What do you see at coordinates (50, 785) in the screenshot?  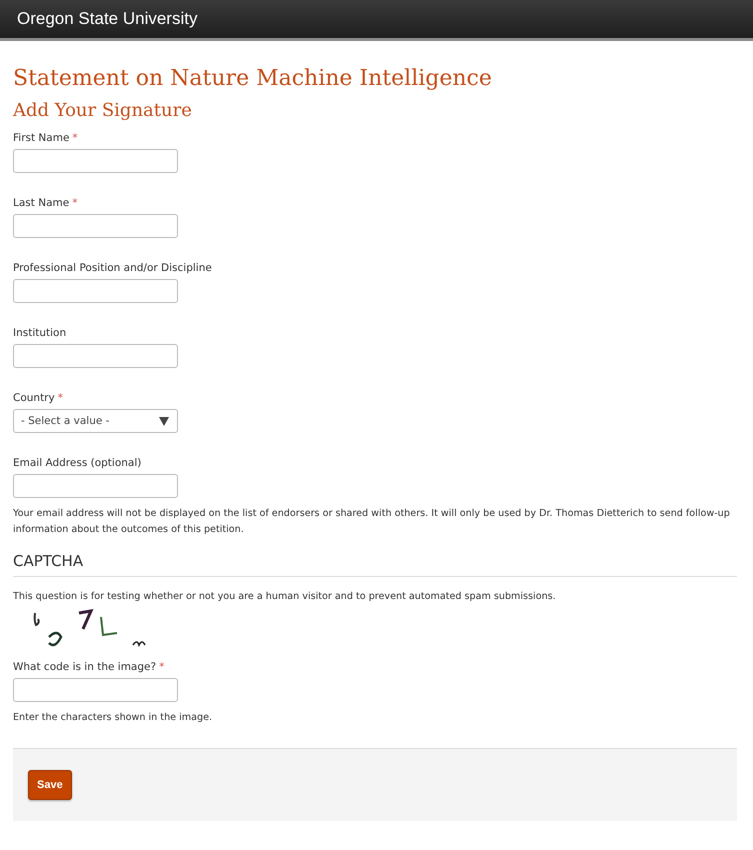 I see `save-button: Save` at bounding box center [50, 785].